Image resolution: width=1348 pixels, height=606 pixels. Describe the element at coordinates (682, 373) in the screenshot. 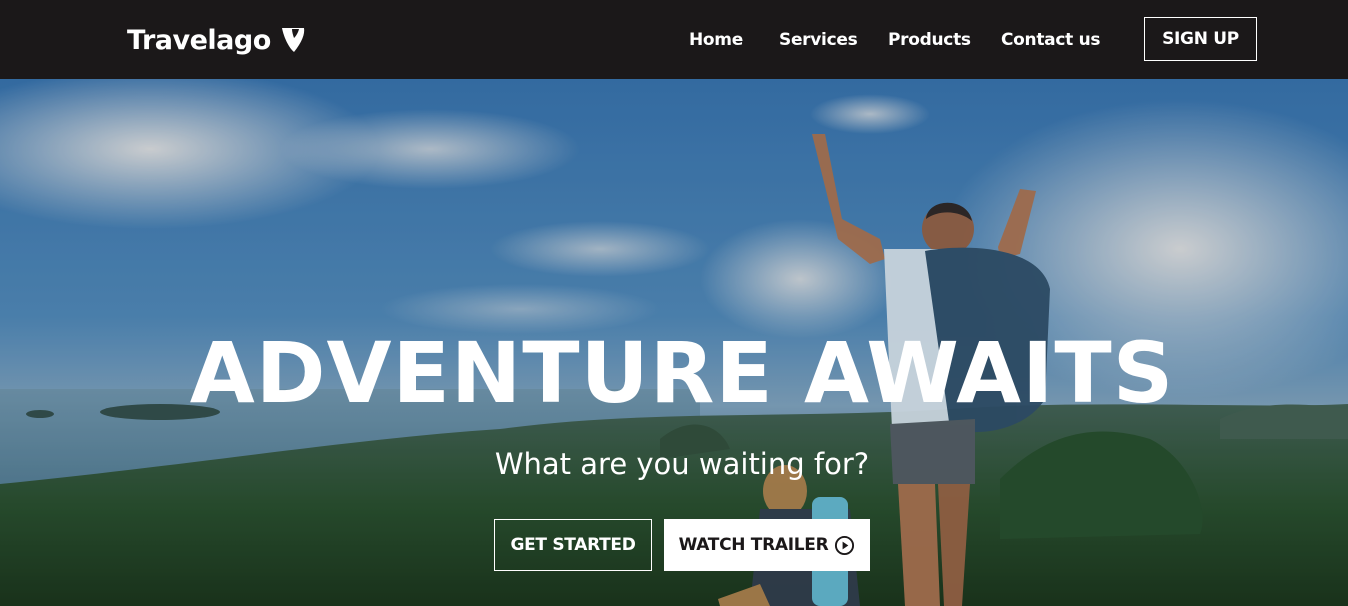

I see `hero-headline: ADVENTURE AWAITS` at that location.